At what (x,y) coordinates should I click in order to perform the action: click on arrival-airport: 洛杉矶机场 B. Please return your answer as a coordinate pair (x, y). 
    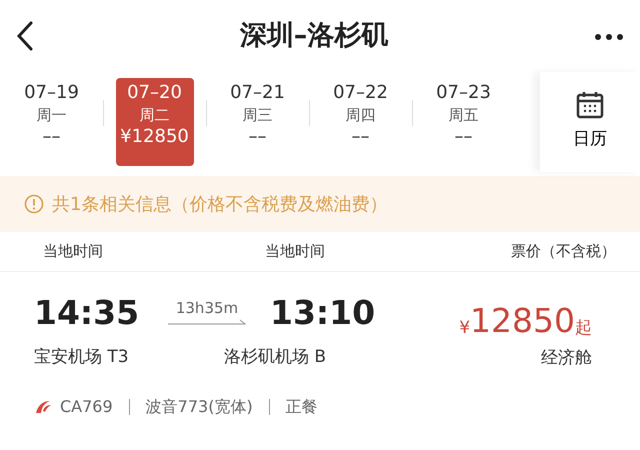
    Looking at the image, I should click on (275, 357).